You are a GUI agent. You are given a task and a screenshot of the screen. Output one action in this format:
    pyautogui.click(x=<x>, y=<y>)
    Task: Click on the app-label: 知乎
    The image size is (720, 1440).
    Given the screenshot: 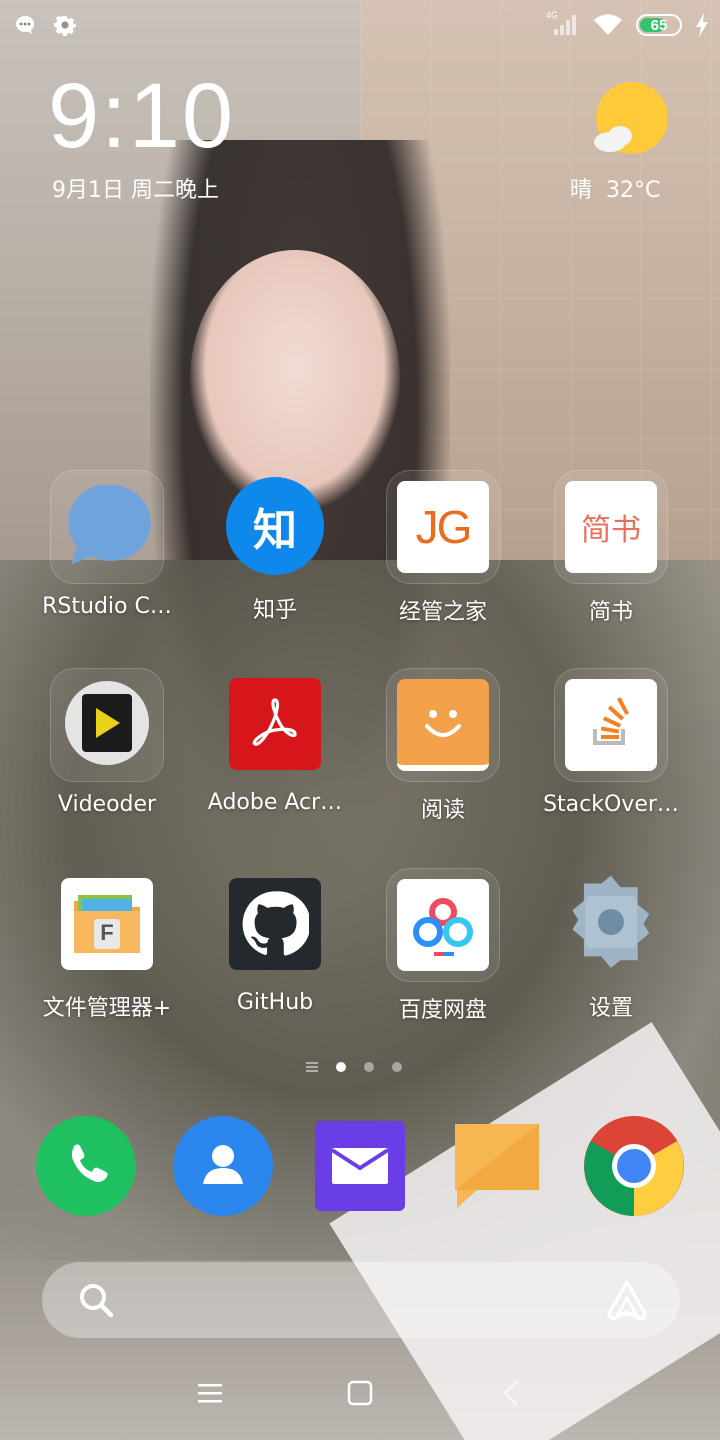 What is the action you would take?
    pyautogui.click(x=274, y=610)
    